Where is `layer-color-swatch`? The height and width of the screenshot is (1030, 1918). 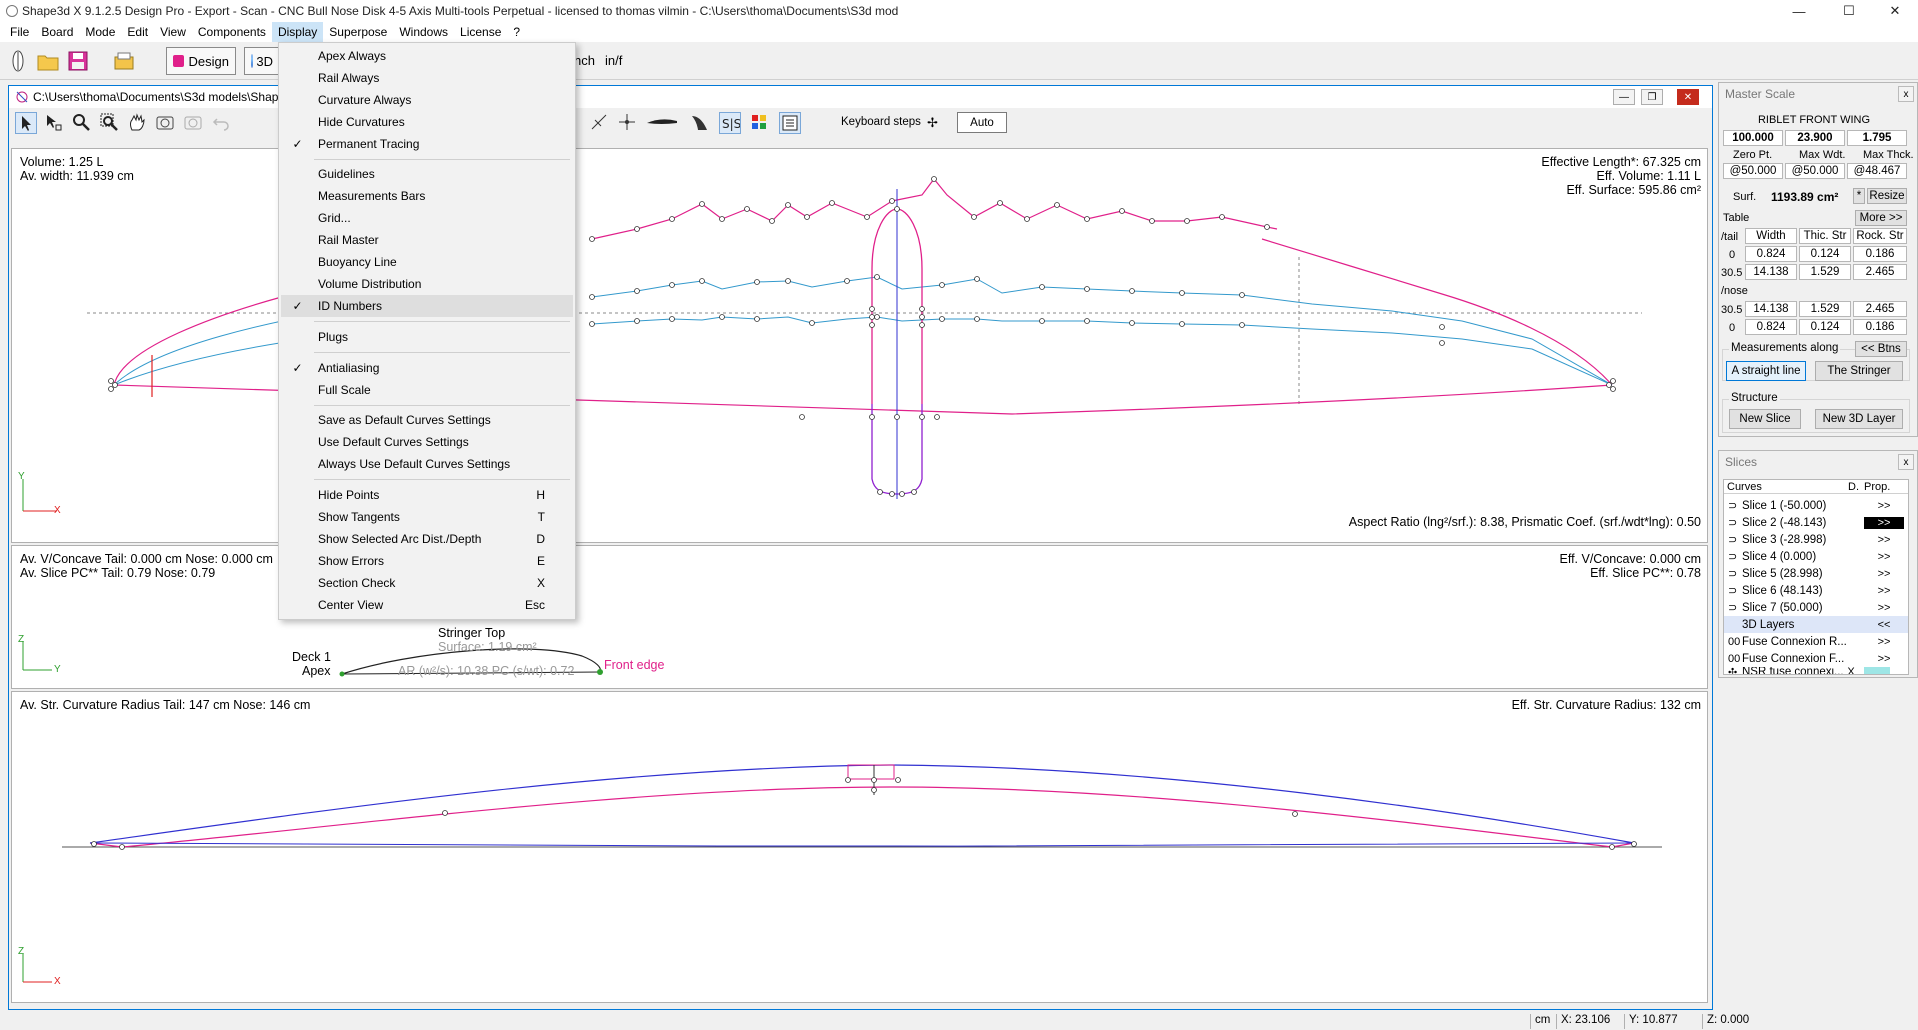
layer-color-swatch is located at coordinates (1877, 670).